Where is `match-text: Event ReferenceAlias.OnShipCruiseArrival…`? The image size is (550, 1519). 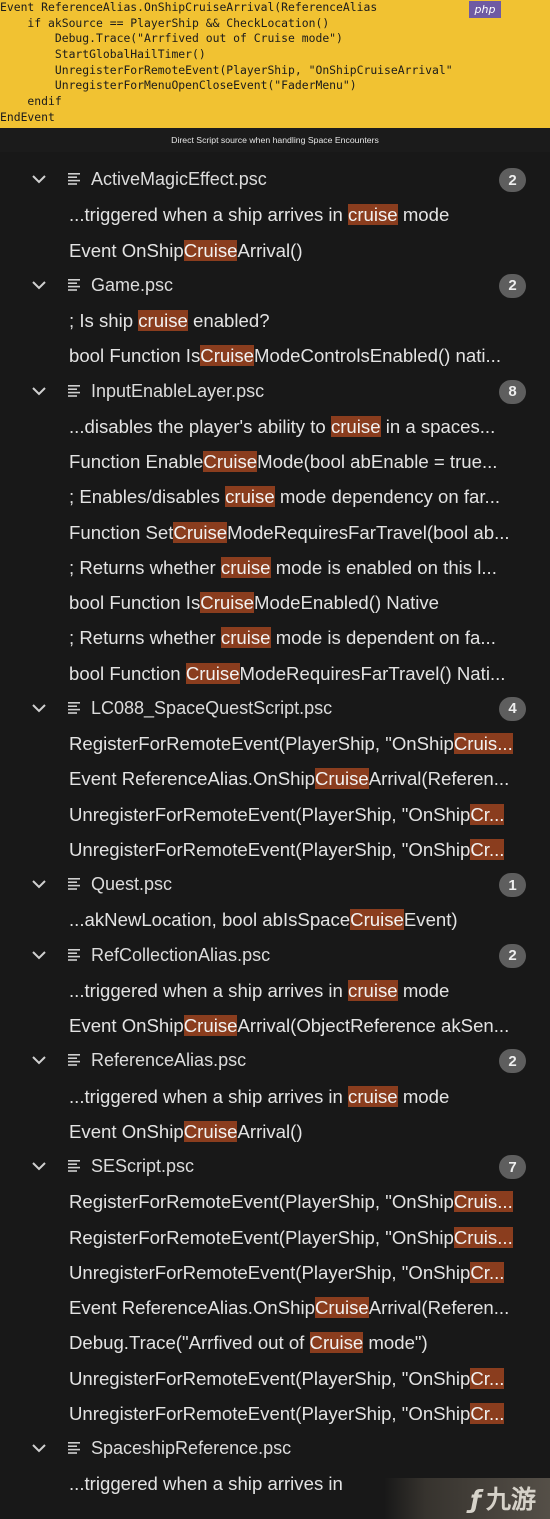 match-text: Event ReferenceAlias.OnShipCruiseArrival… is located at coordinates (307, 1307).